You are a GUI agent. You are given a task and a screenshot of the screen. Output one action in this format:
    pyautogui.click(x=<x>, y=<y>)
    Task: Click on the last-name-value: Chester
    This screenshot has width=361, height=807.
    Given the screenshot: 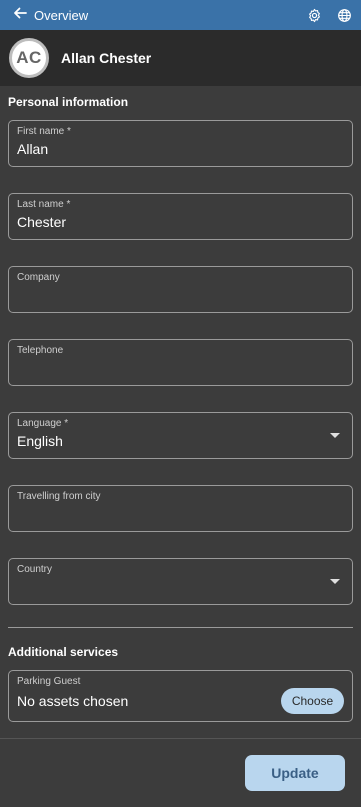 What is the action you would take?
    pyautogui.click(x=167, y=222)
    